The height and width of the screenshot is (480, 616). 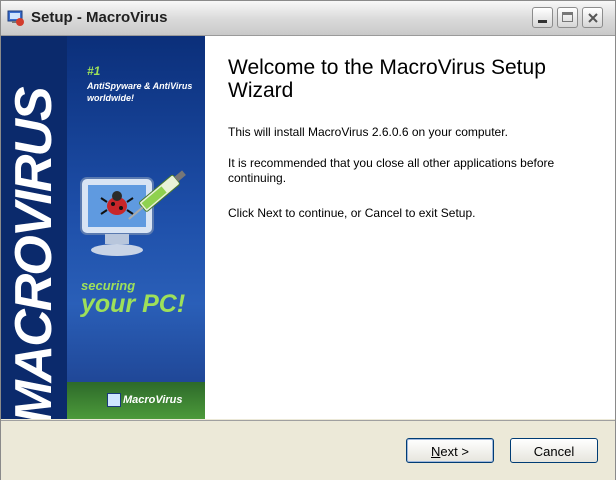 I want to click on maximize-icon, so click(x=567, y=17).